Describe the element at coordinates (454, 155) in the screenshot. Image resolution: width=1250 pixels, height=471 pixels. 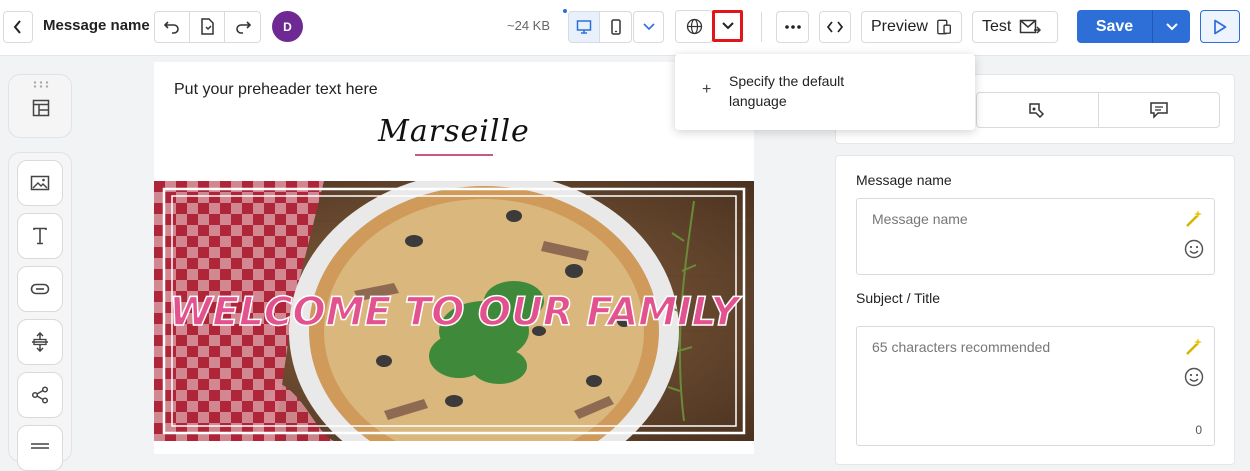
I see `logo-underline` at that location.